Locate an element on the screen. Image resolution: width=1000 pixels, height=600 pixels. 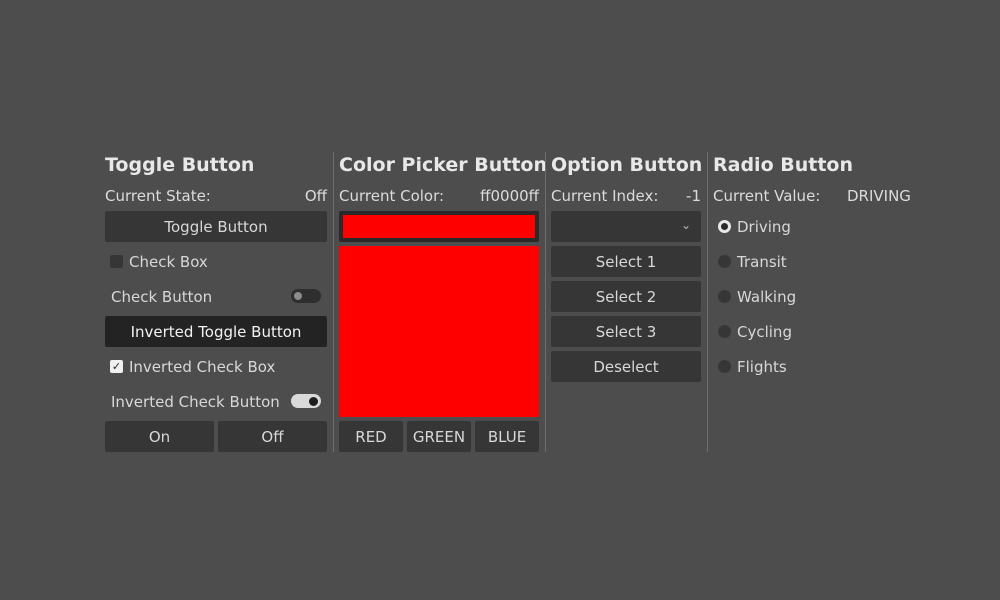
color-swatch is located at coordinates (439, 226).